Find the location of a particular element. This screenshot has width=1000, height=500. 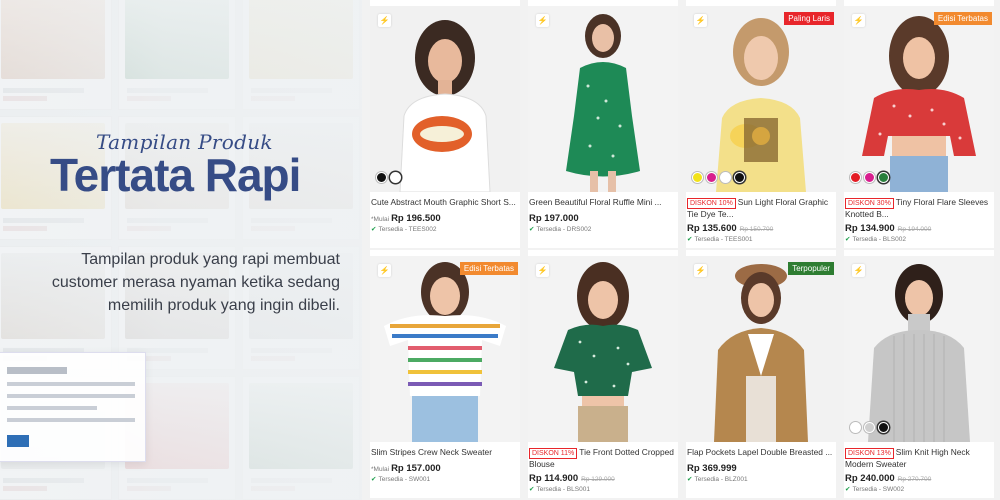

stock-status: ✔ Tersedia - BLZ001 is located at coordinates (717, 479).